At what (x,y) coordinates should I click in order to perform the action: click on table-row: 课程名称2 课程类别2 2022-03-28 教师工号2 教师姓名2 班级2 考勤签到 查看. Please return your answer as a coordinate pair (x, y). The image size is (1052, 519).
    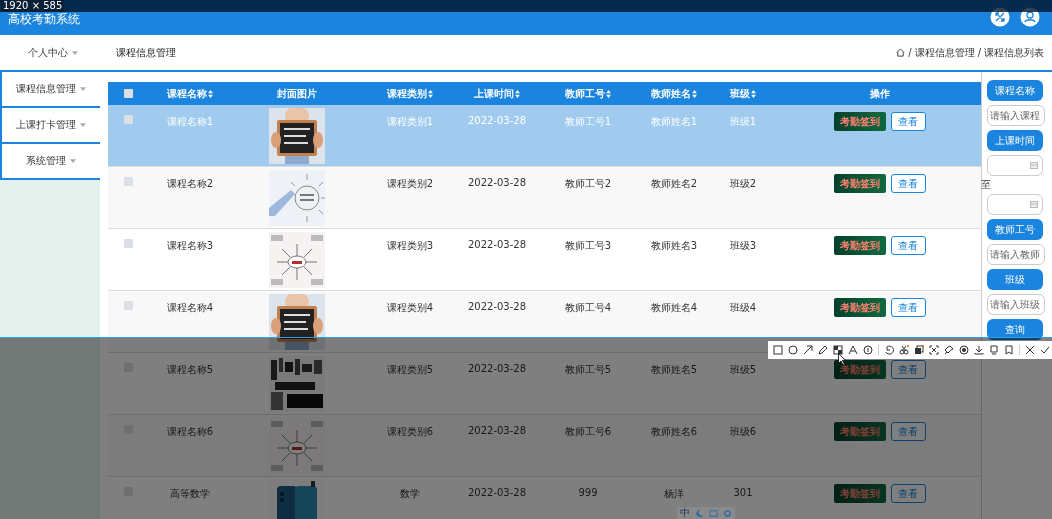
    Looking at the image, I should click on (544, 198).